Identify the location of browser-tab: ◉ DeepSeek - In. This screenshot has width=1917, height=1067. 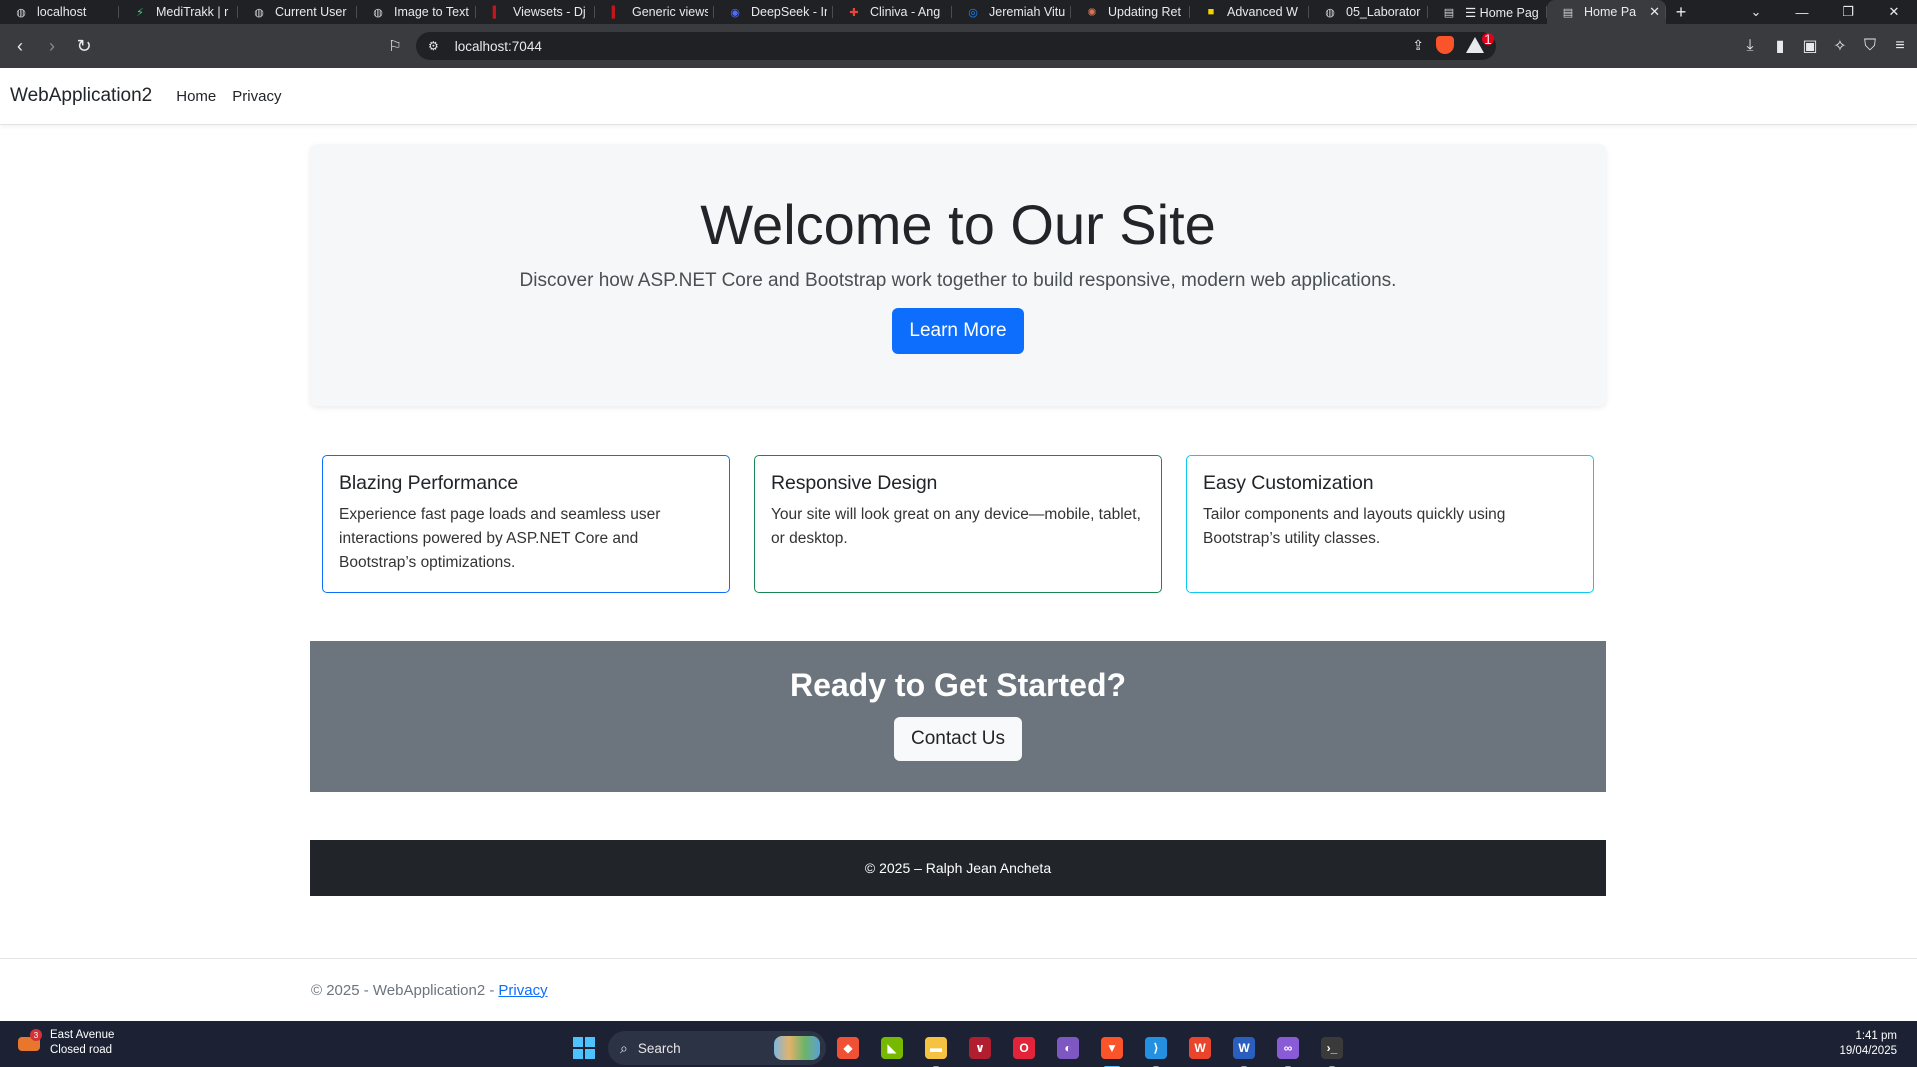
(773, 12).